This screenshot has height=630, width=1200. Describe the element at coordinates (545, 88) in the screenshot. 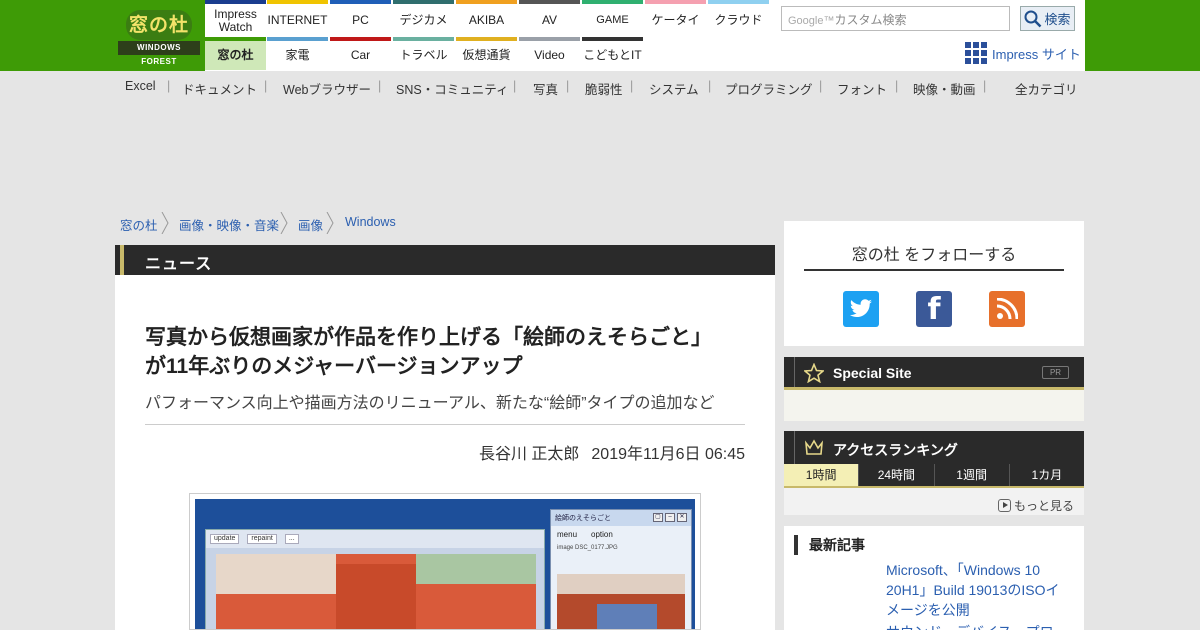

I see `category-link: 写真` at that location.